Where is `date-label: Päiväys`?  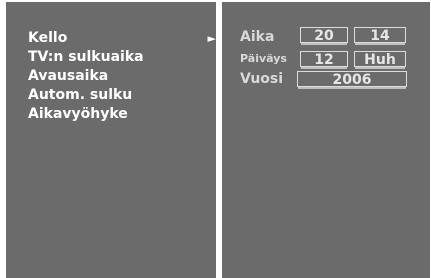 date-label: Päiväys is located at coordinates (263, 58).